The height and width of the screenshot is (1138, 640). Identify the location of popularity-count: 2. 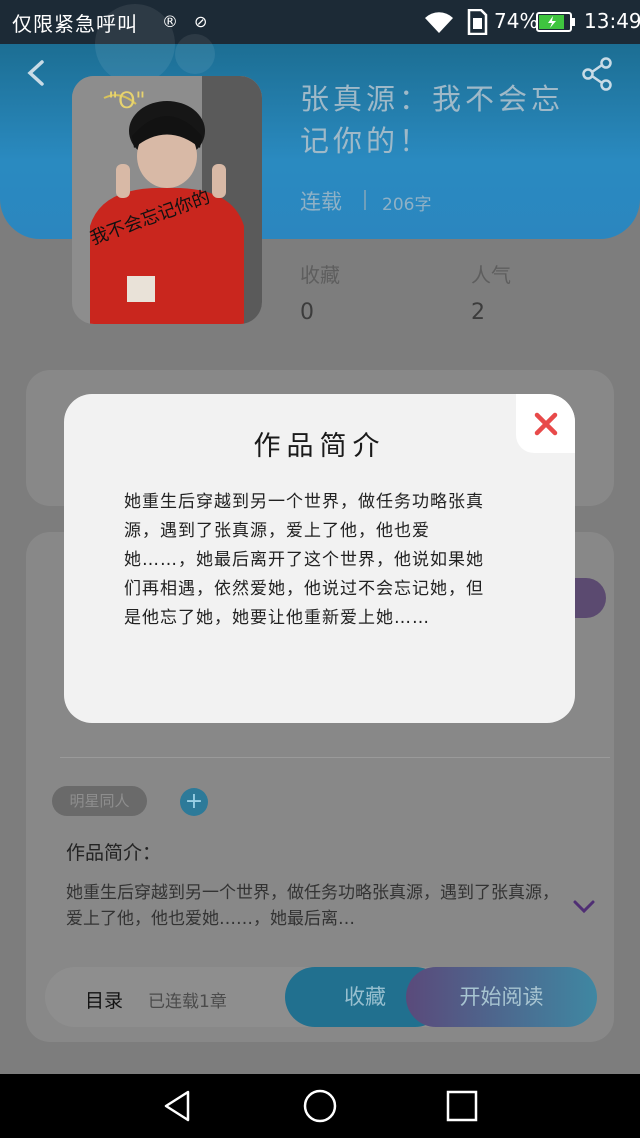
(478, 312).